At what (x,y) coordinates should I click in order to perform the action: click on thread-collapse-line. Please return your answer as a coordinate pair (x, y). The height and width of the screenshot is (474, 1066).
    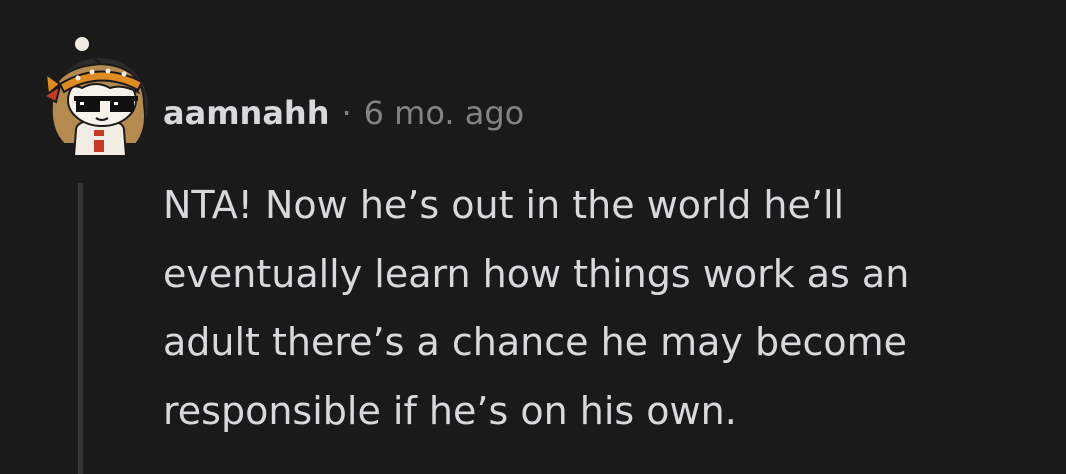
    Looking at the image, I should click on (80, 328).